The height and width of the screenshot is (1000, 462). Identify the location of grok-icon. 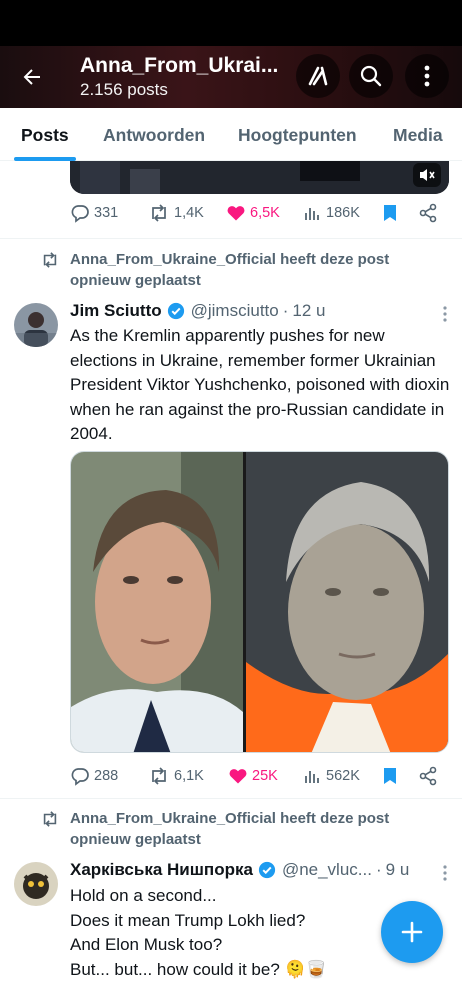
(318, 76).